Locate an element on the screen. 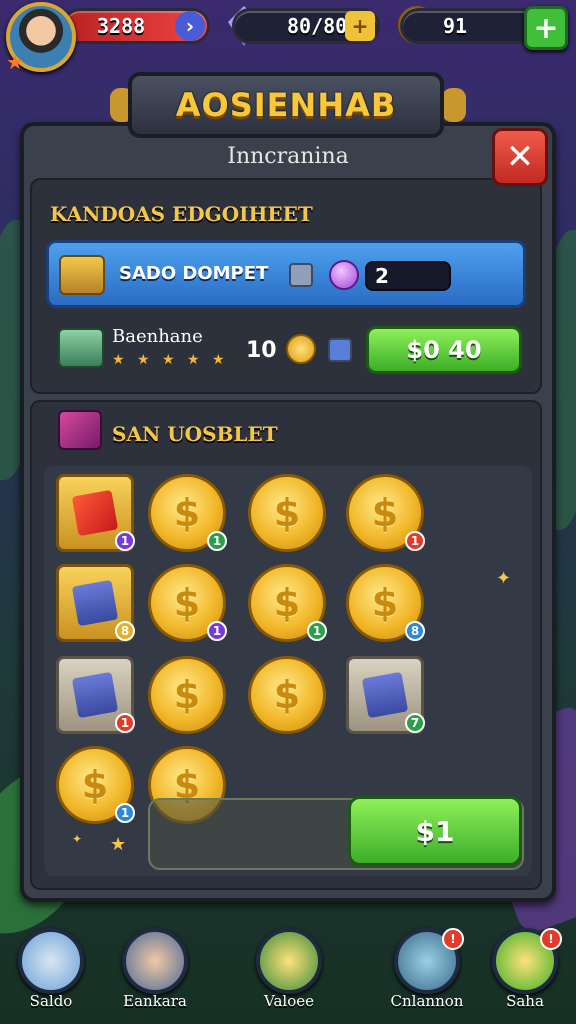 This screenshot has width=576, height=1024. item-badge: 7 is located at coordinates (415, 723).